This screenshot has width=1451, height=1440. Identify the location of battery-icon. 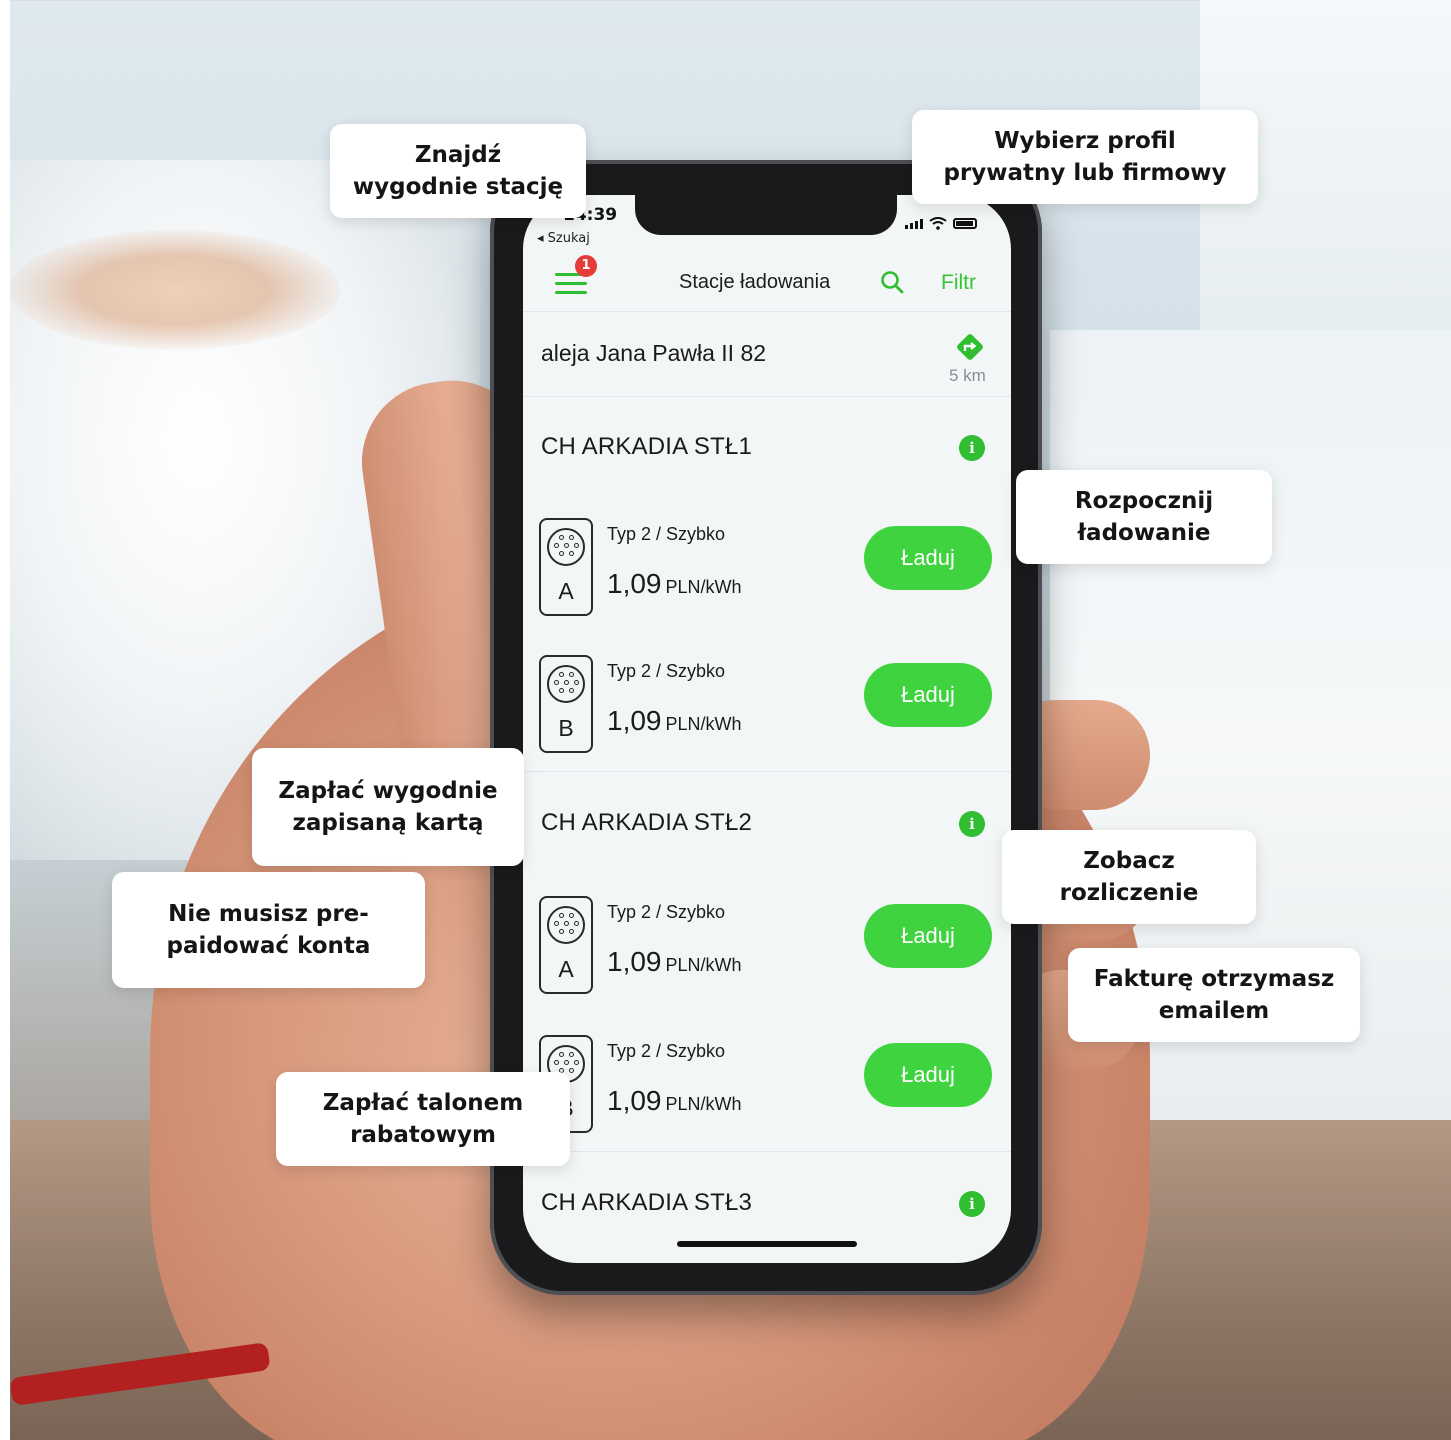
(965, 223).